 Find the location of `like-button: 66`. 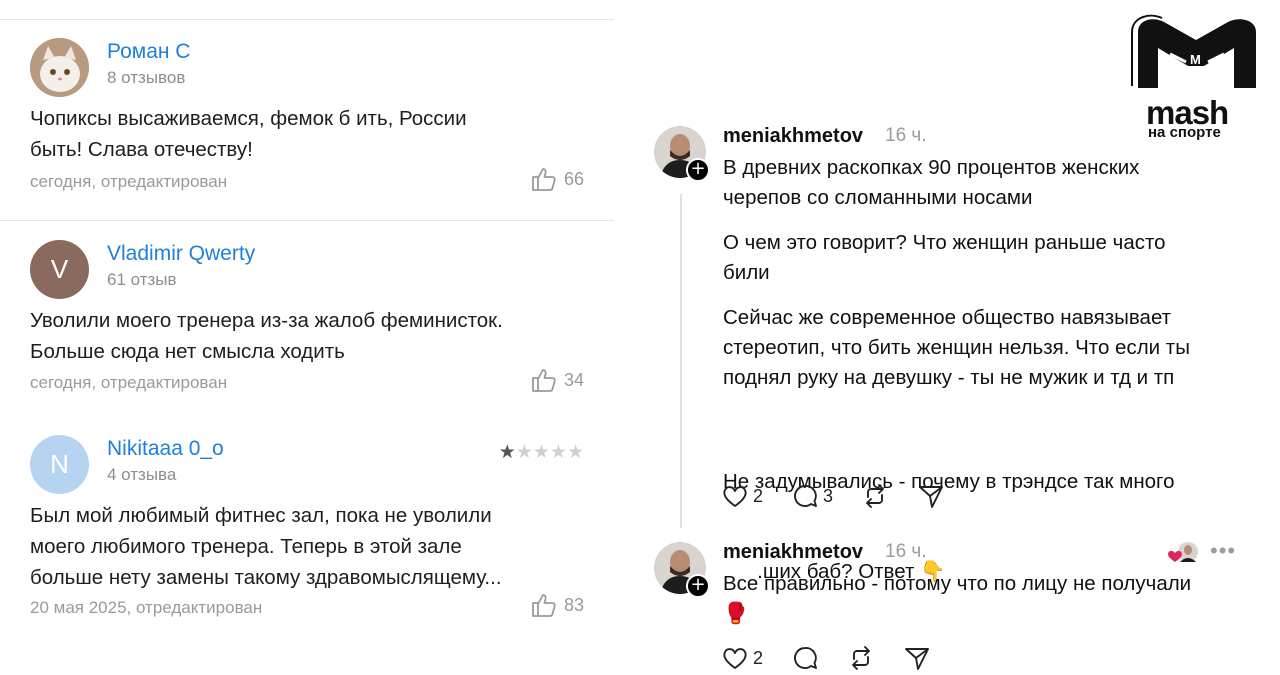

like-button: 66 is located at coordinates (557, 179).